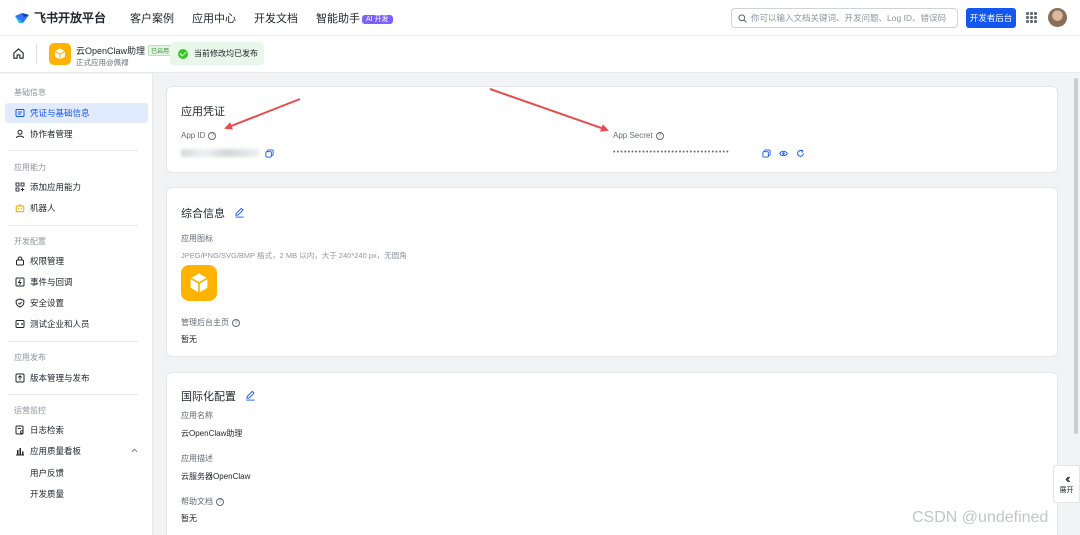 The height and width of the screenshot is (535, 1080). Describe the element at coordinates (205, 322) in the screenshot. I see `admin-home-label-text: 管理后台主页` at that location.